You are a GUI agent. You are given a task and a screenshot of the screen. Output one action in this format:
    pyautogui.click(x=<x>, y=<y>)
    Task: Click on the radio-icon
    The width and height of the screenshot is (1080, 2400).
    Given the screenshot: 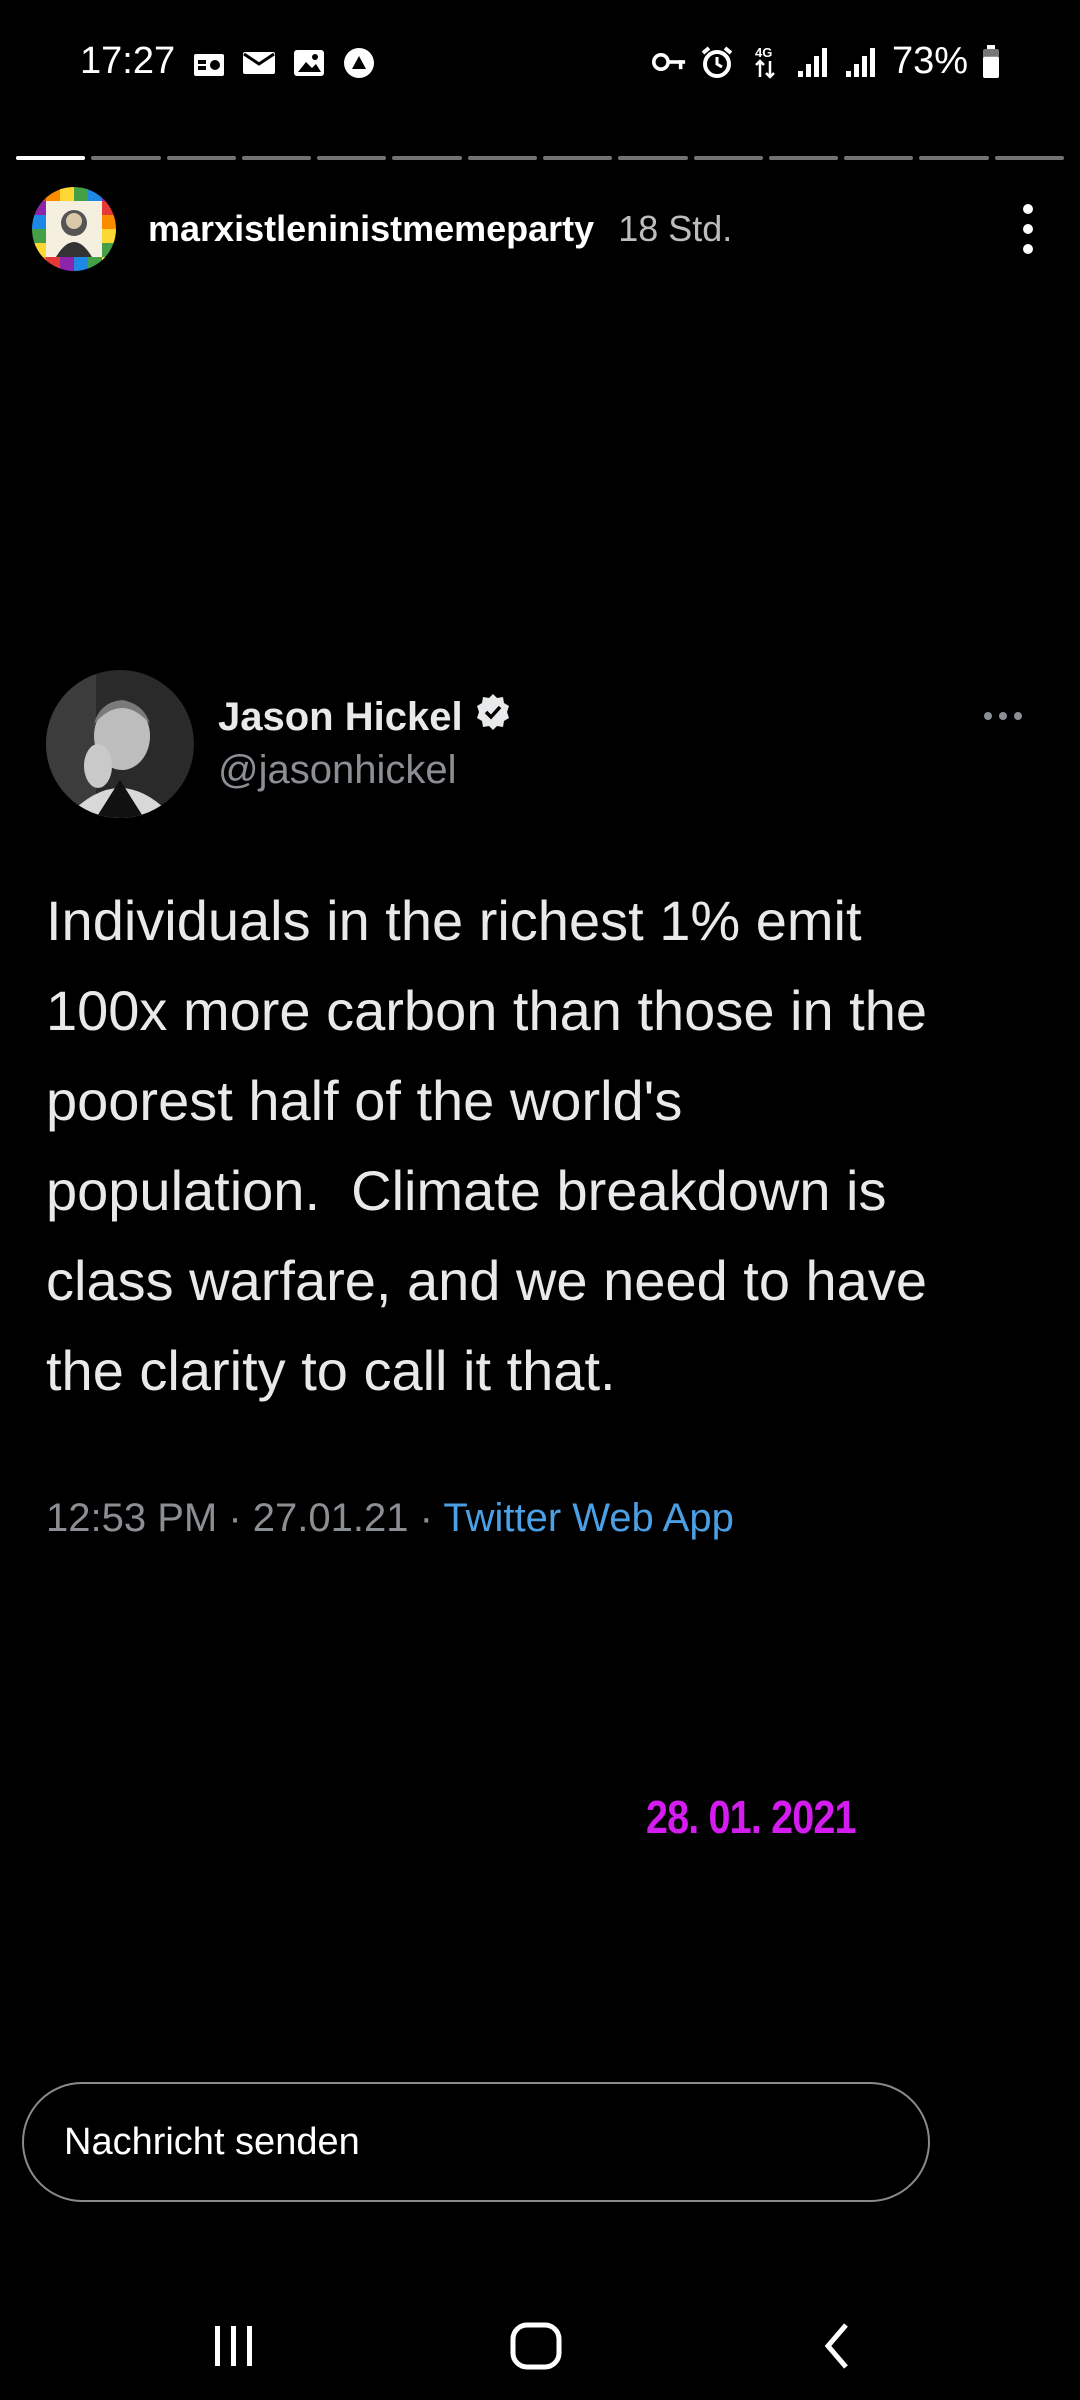 What is the action you would take?
    pyautogui.click(x=209, y=63)
    